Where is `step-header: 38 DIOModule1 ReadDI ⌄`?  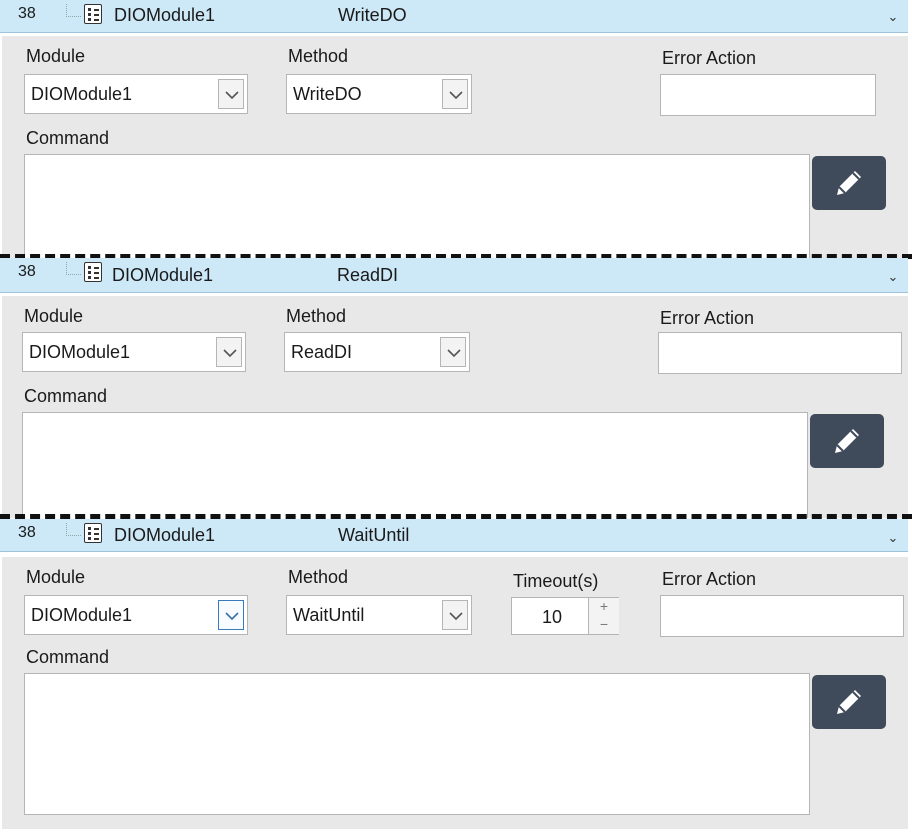 step-header: 38 DIOModule1 ReadDI ⌄ is located at coordinates (454, 275).